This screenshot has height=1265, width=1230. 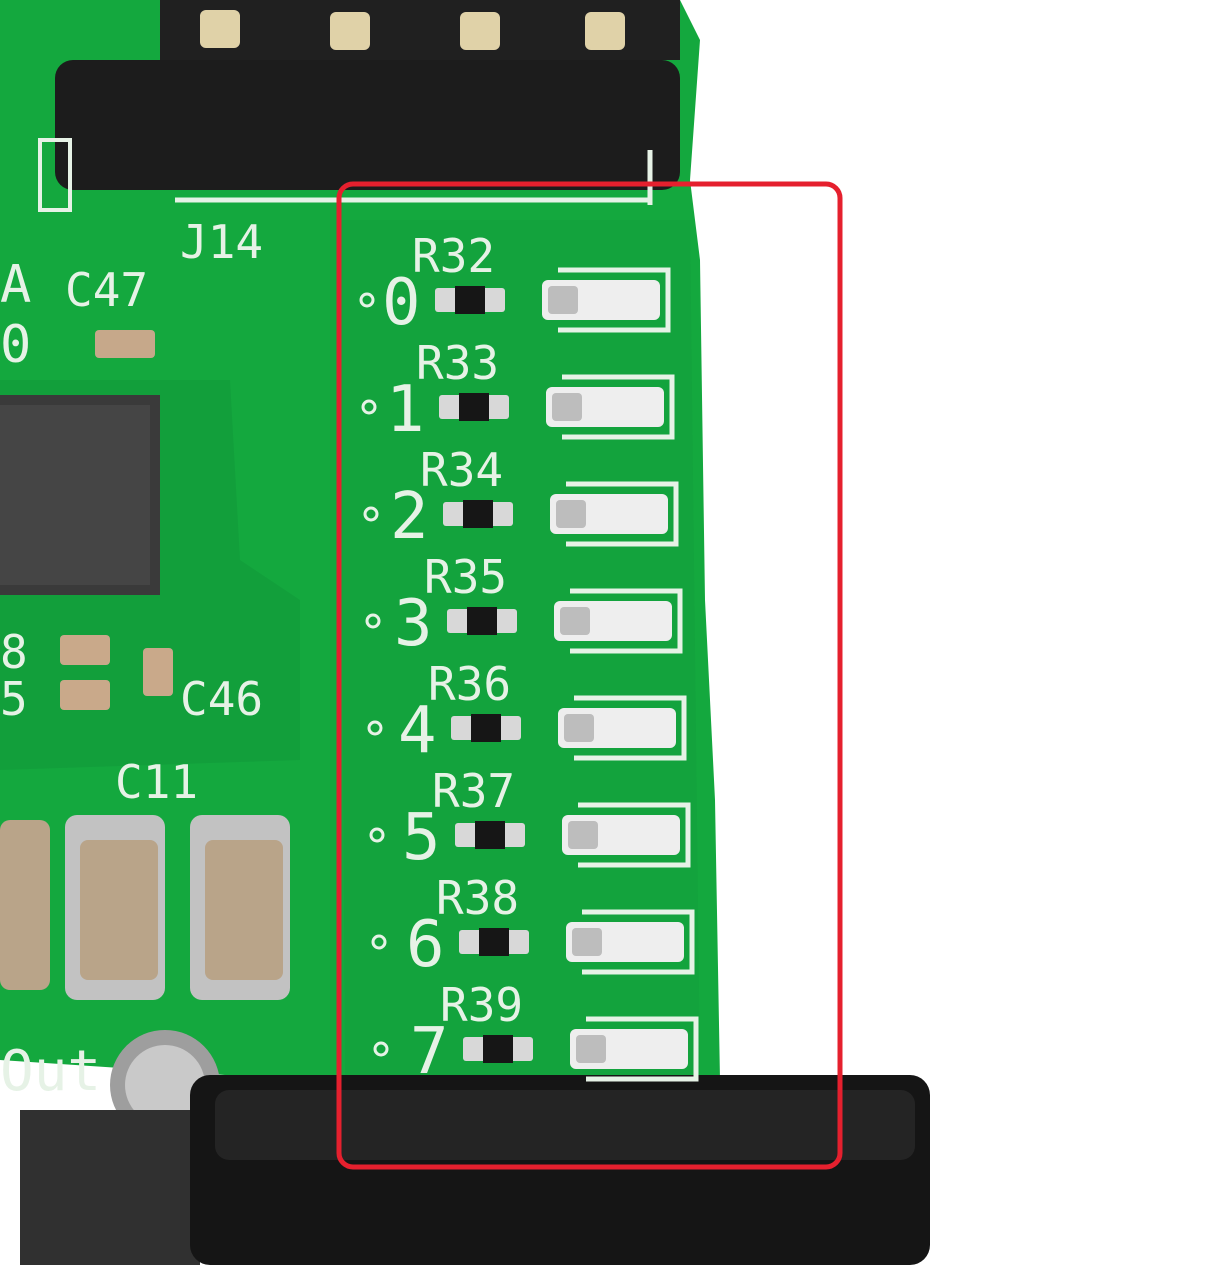 What do you see at coordinates (429, 1052) in the screenshot?
I see `led-index-label: 7` at bounding box center [429, 1052].